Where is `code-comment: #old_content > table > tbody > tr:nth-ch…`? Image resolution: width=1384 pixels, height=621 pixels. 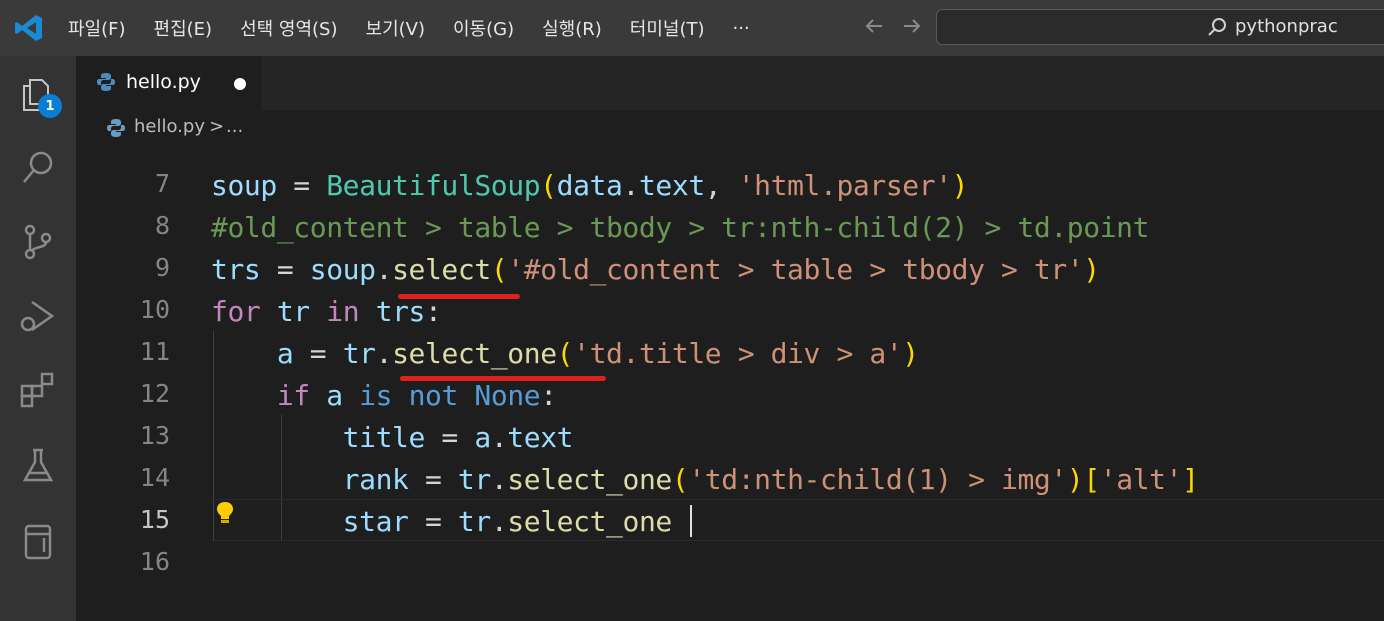 code-comment: #old_content > table > tbody > tr:nth-ch… is located at coordinates (680, 227).